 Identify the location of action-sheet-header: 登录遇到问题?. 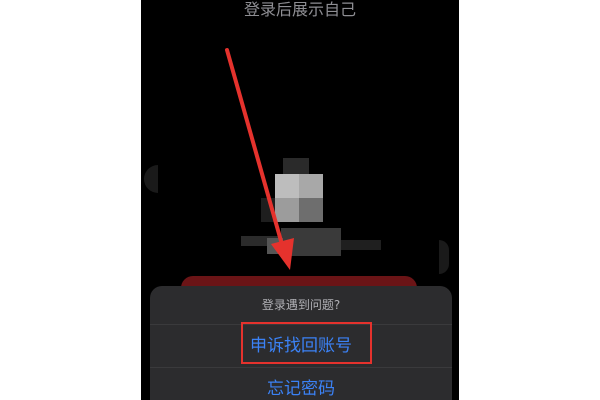
(301, 305).